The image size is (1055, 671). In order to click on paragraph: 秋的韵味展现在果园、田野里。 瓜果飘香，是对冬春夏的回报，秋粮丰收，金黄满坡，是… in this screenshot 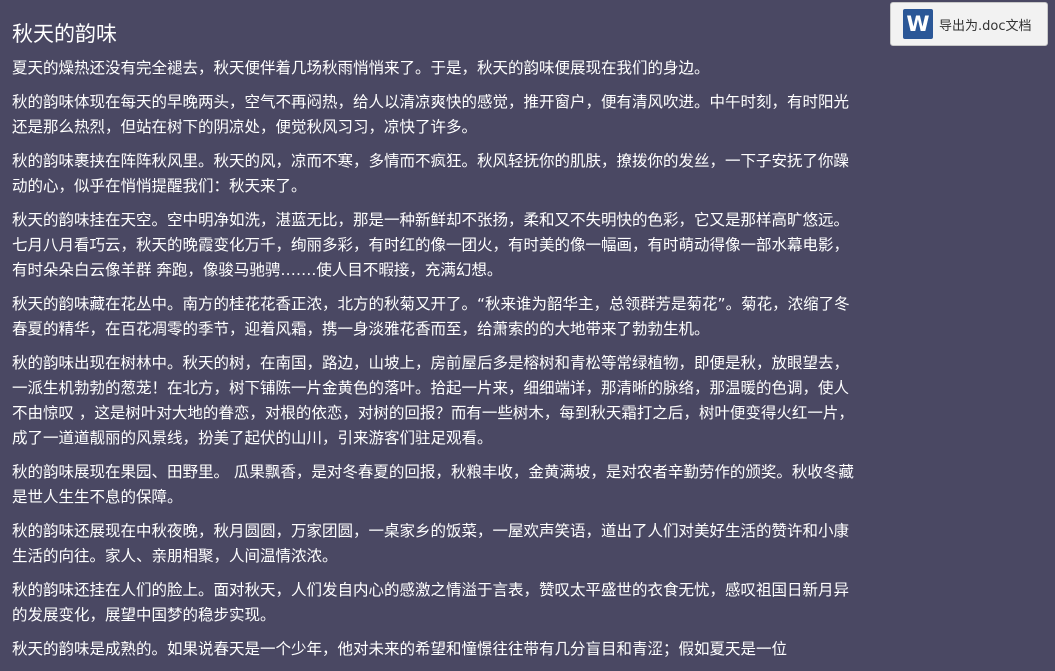, I will do `click(433, 484)`.